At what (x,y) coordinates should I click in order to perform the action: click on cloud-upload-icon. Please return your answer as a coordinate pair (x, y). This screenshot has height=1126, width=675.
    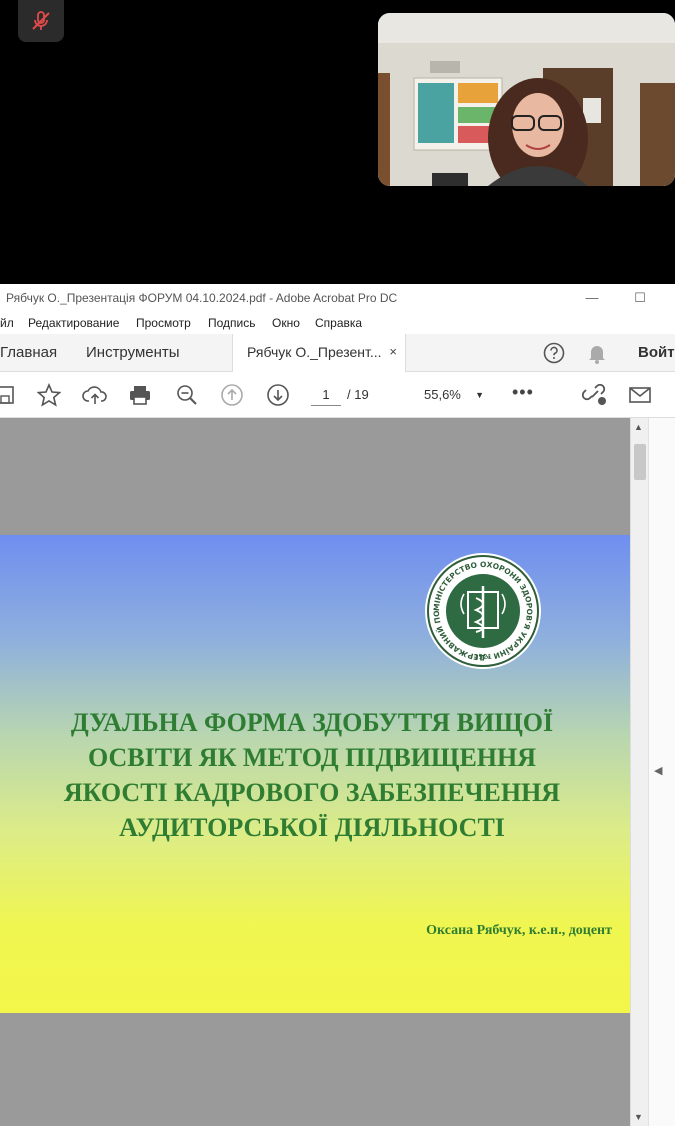
    Looking at the image, I should click on (95, 395).